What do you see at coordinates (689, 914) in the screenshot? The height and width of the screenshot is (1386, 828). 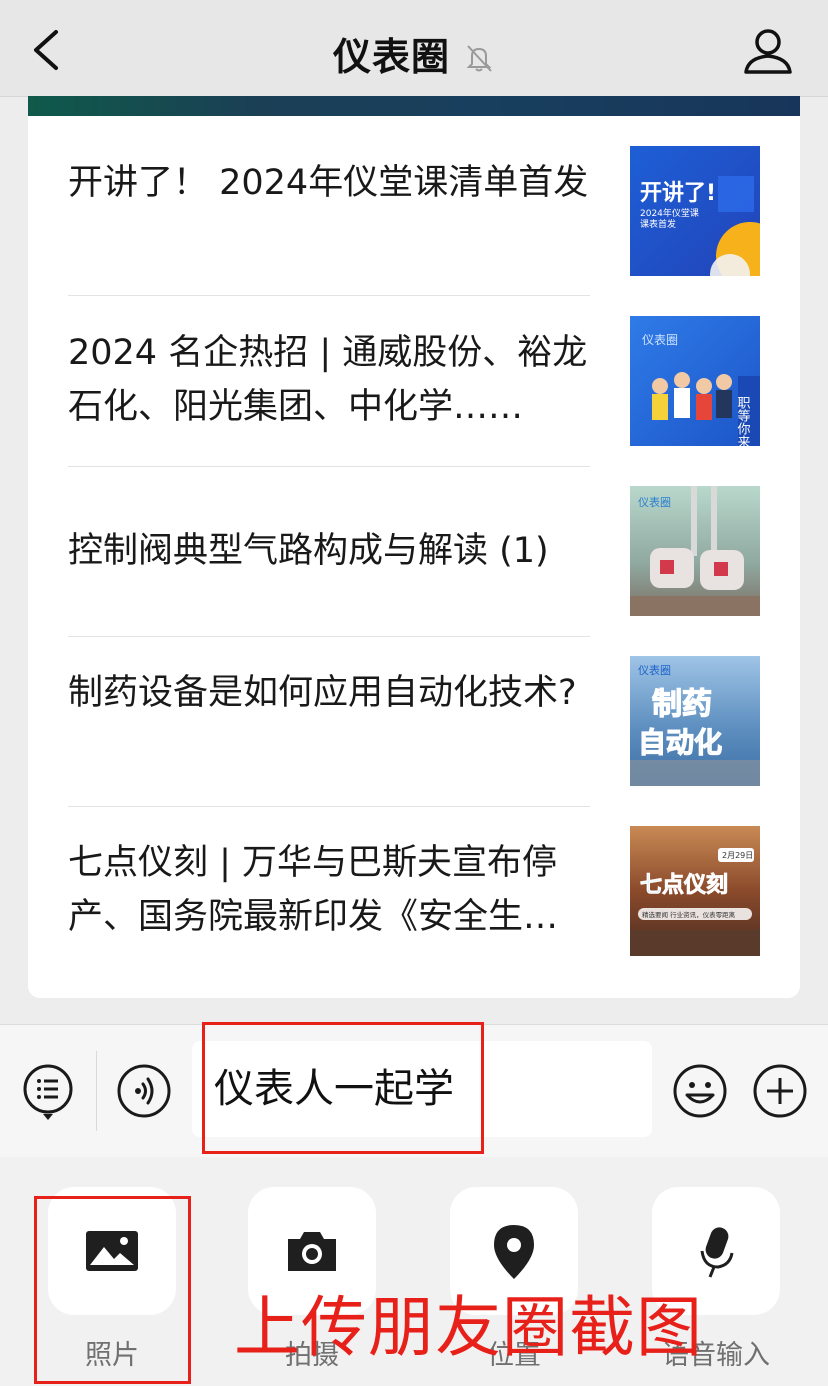 I see `thumb-text: 精选要闻 行业资讯，仪表零距离` at bounding box center [689, 914].